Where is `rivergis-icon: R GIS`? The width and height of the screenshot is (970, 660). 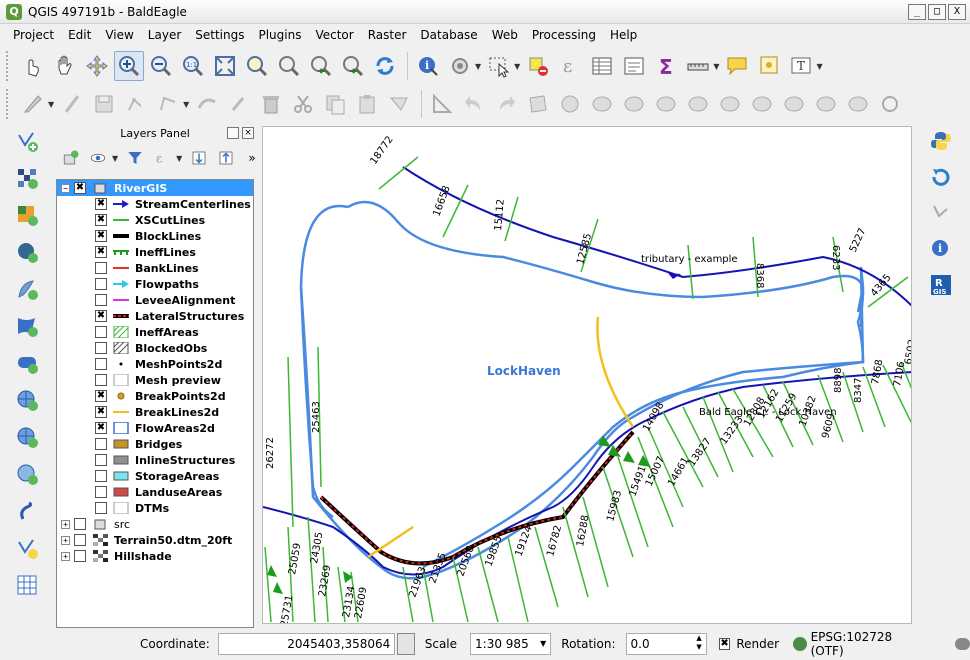 rivergis-icon: R GIS is located at coordinates (941, 285).